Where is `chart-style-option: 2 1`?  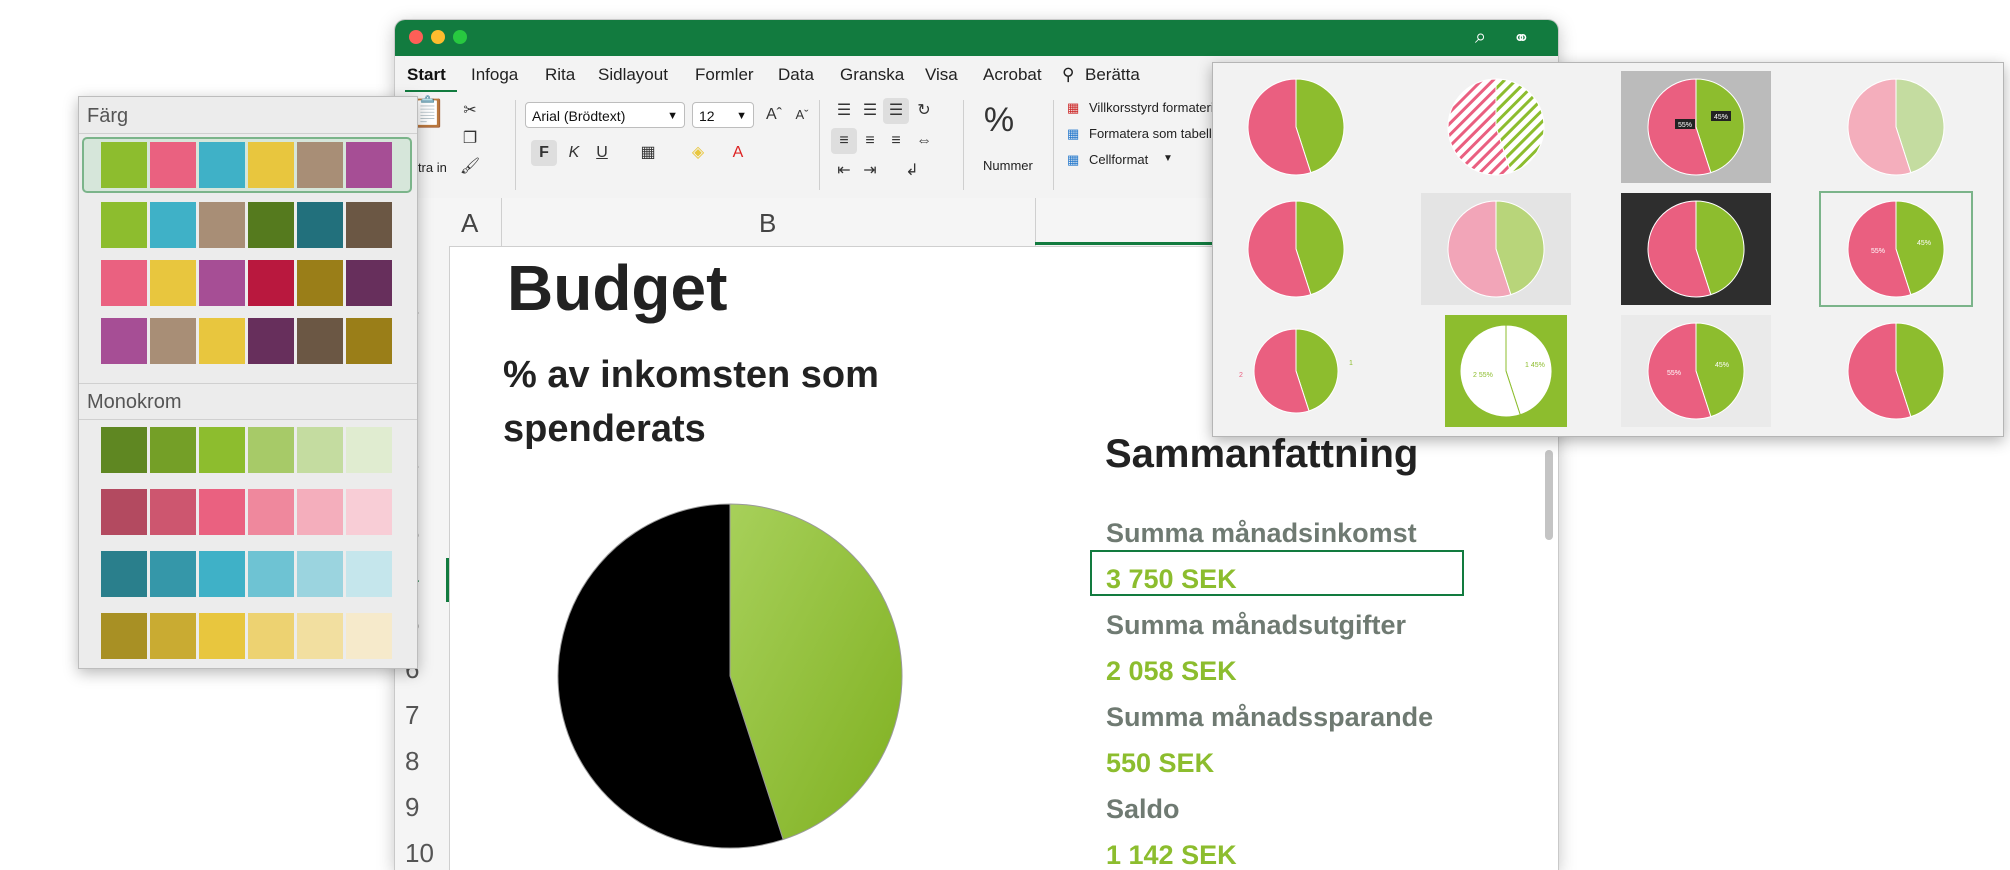
chart-style-option: 2 1 is located at coordinates (1296, 371).